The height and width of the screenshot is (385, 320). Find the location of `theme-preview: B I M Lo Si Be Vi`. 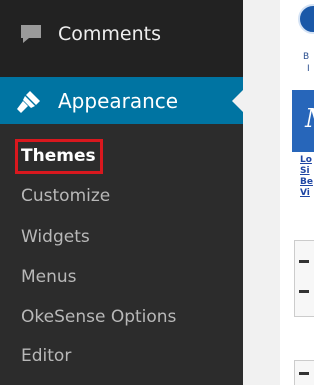

theme-preview: B I M Lo Si Be Vi is located at coordinates (297, 192).